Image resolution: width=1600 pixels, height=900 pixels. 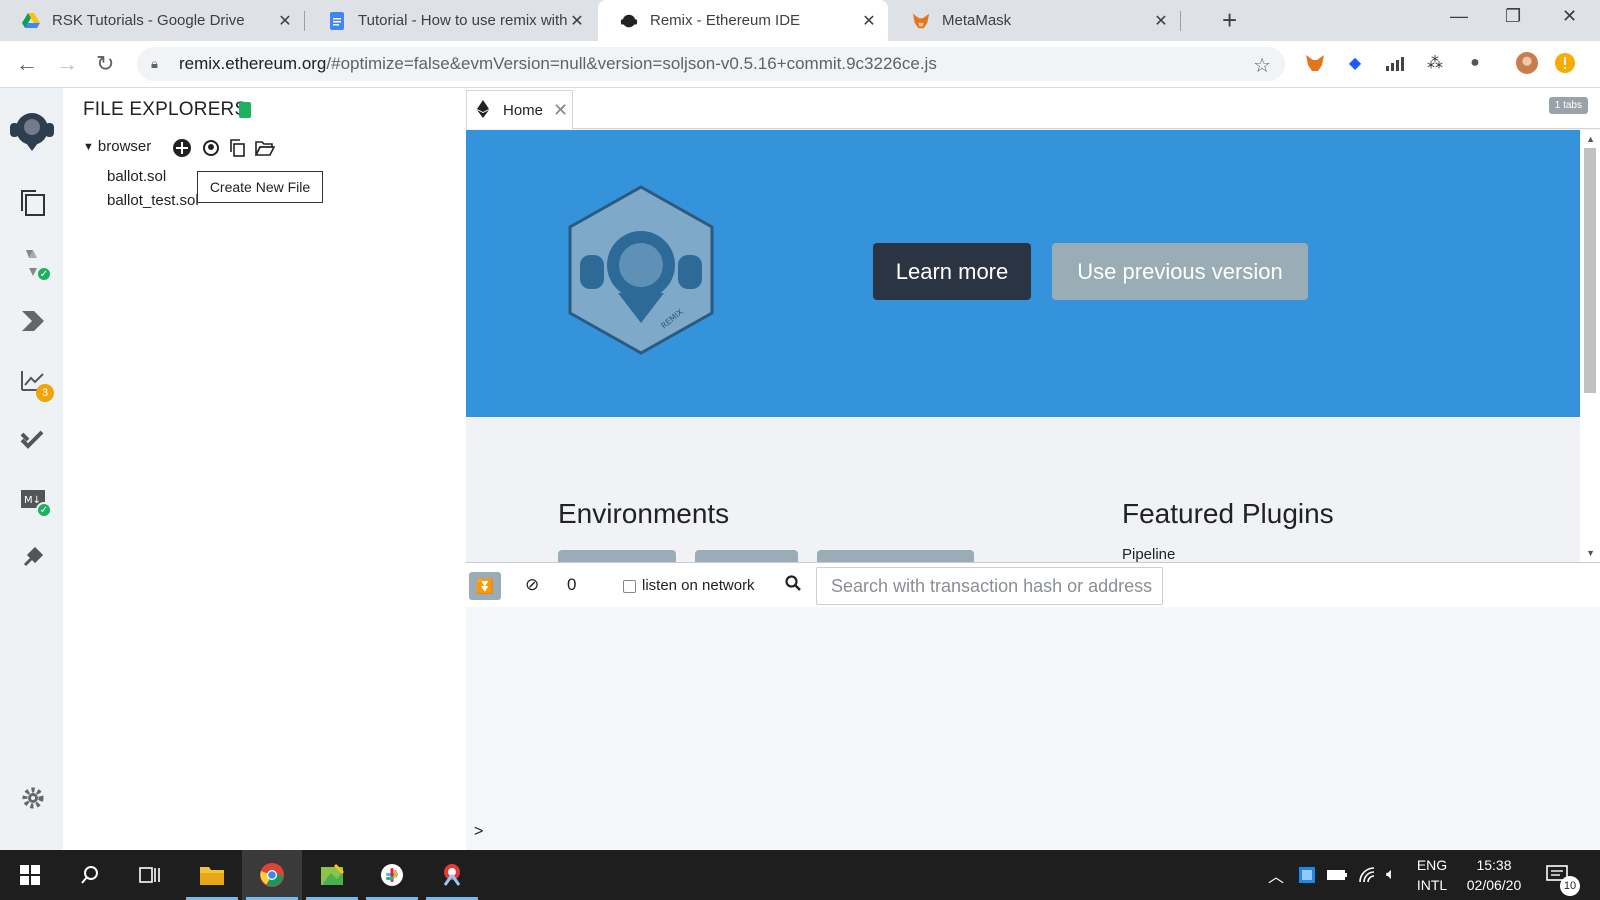 I want to click on network-extension-icon: ⁂, so click(x=1435, y=63).